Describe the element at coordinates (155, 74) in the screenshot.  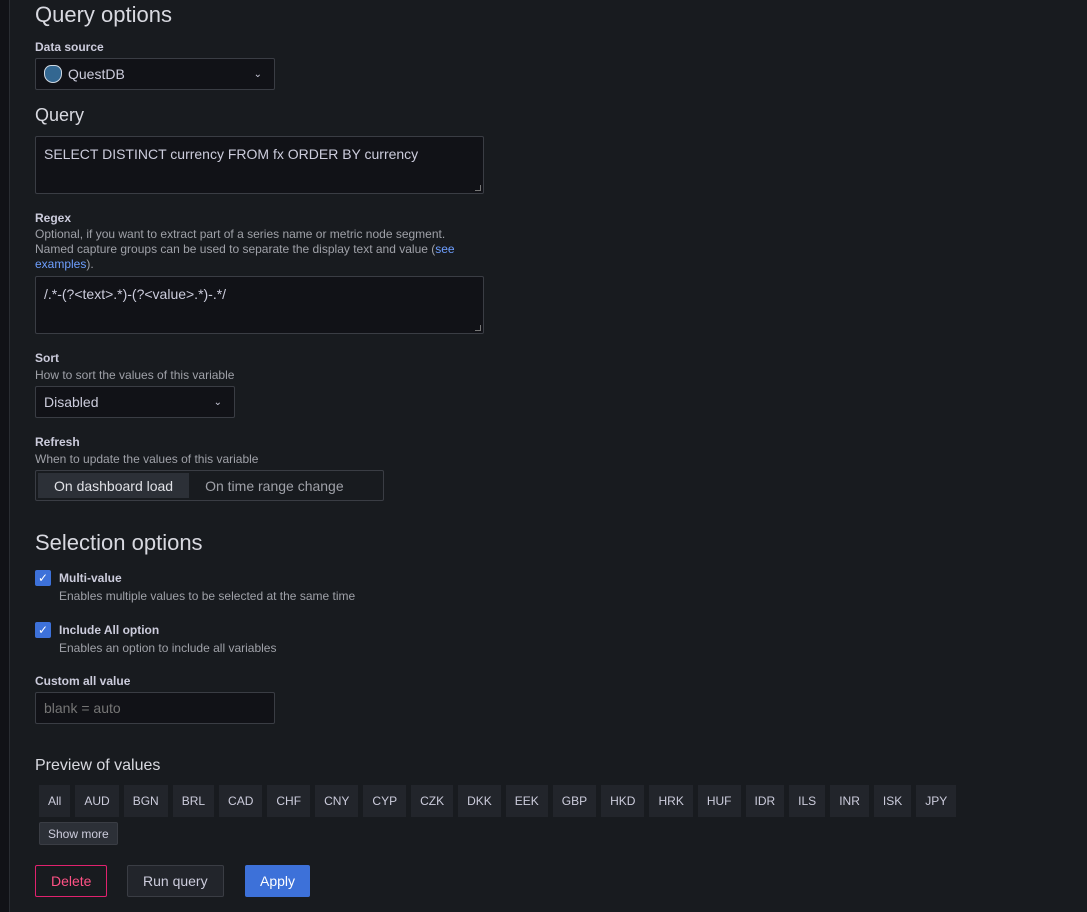
I see `data-source-select: QuestDB ⌄` at that location.